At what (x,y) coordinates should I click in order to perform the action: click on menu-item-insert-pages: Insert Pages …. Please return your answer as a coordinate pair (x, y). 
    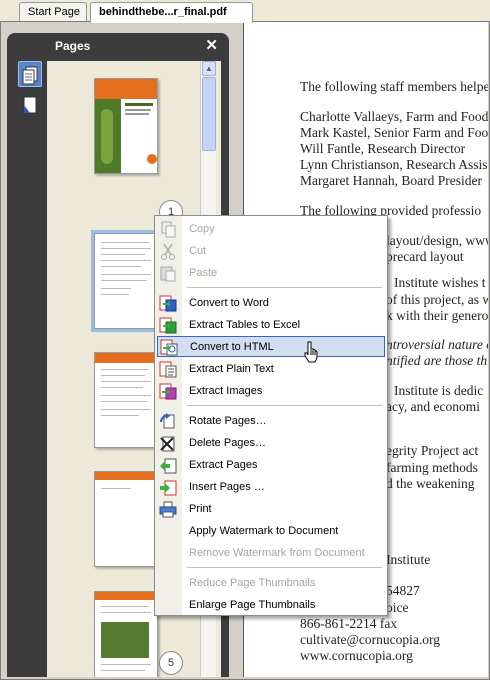
    Looking at the image, I should click on (271, 487).